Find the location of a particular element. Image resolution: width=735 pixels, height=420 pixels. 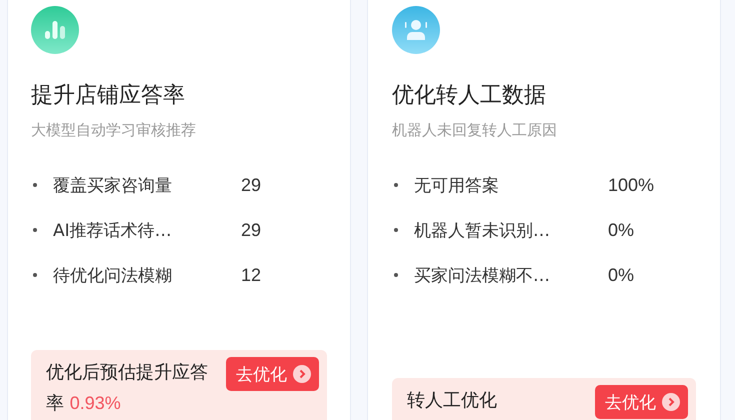

promo-text: 转人工优化 is located at coordinates (452, 401).